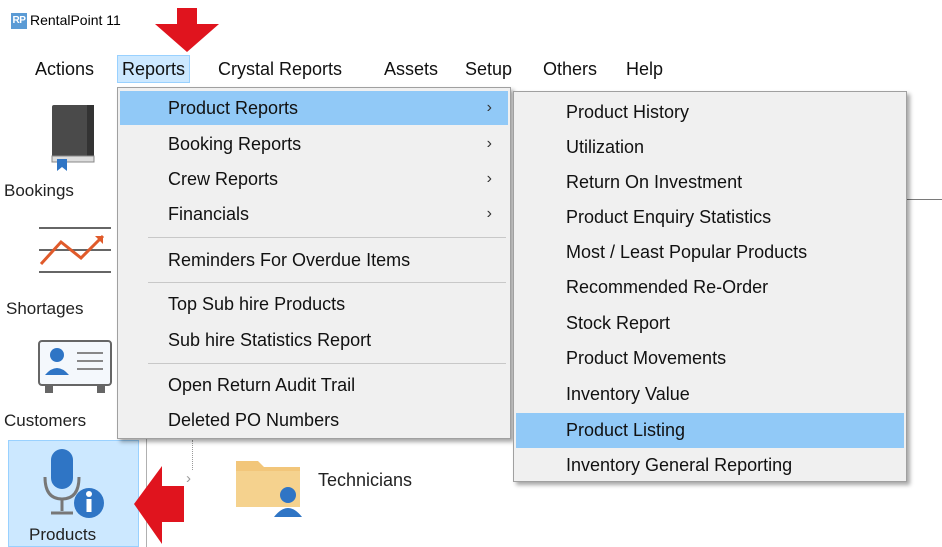 The height and width of the screenshot is (547, 942). Describe the element at coordinates (710, 465) in the screenshot. I see `submenu-item-inventory-general-reporting: Inventory General Reporting` at that location.